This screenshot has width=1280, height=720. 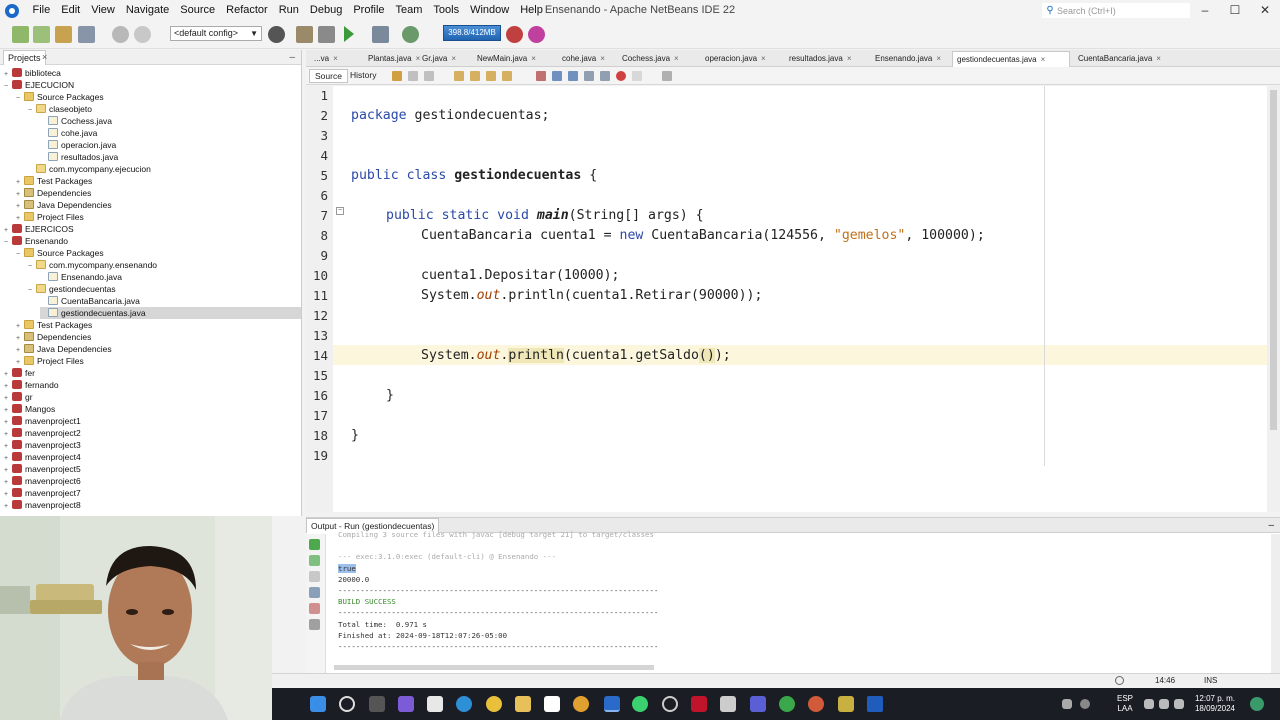 What do you see at coordinates (490, 10) in the screenshot?
I see `menu-window: Window` at bounding box center [490, 10].